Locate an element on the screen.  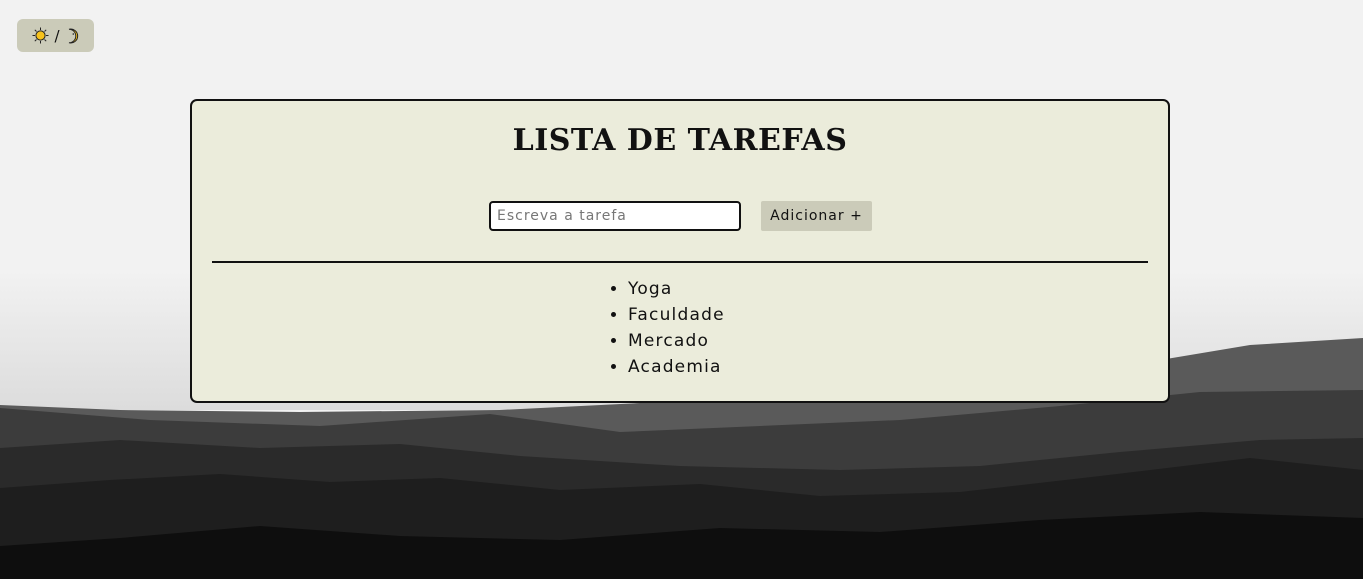
task-item: Yoga is located at coordinates (676, 289).